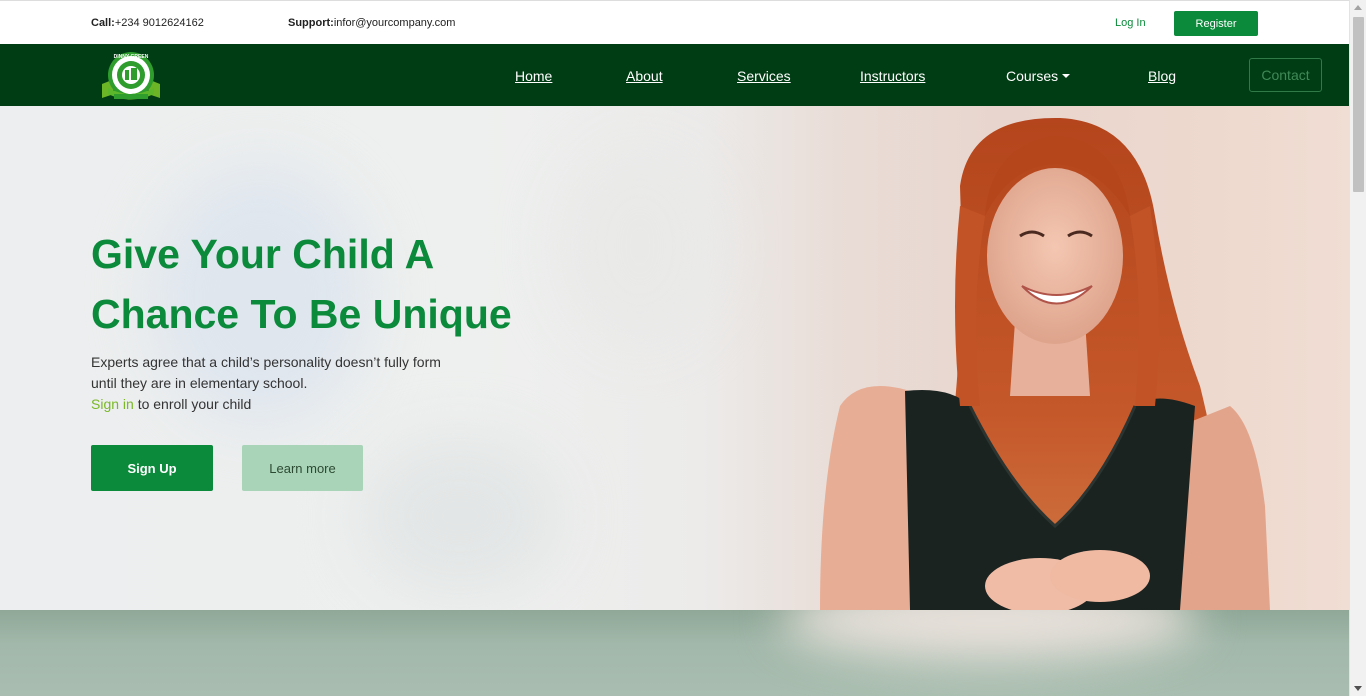 Image resolution: width=1366 pixels, height=696 pixels. I want to click on hero-title-line-2: Chance To Be Unique, so click(301, 314).